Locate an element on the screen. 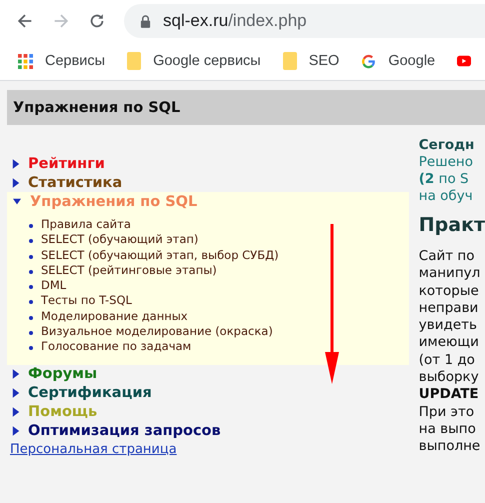  address-bar: sql-ex.ru/index.php is located at coordinates (304, 21).